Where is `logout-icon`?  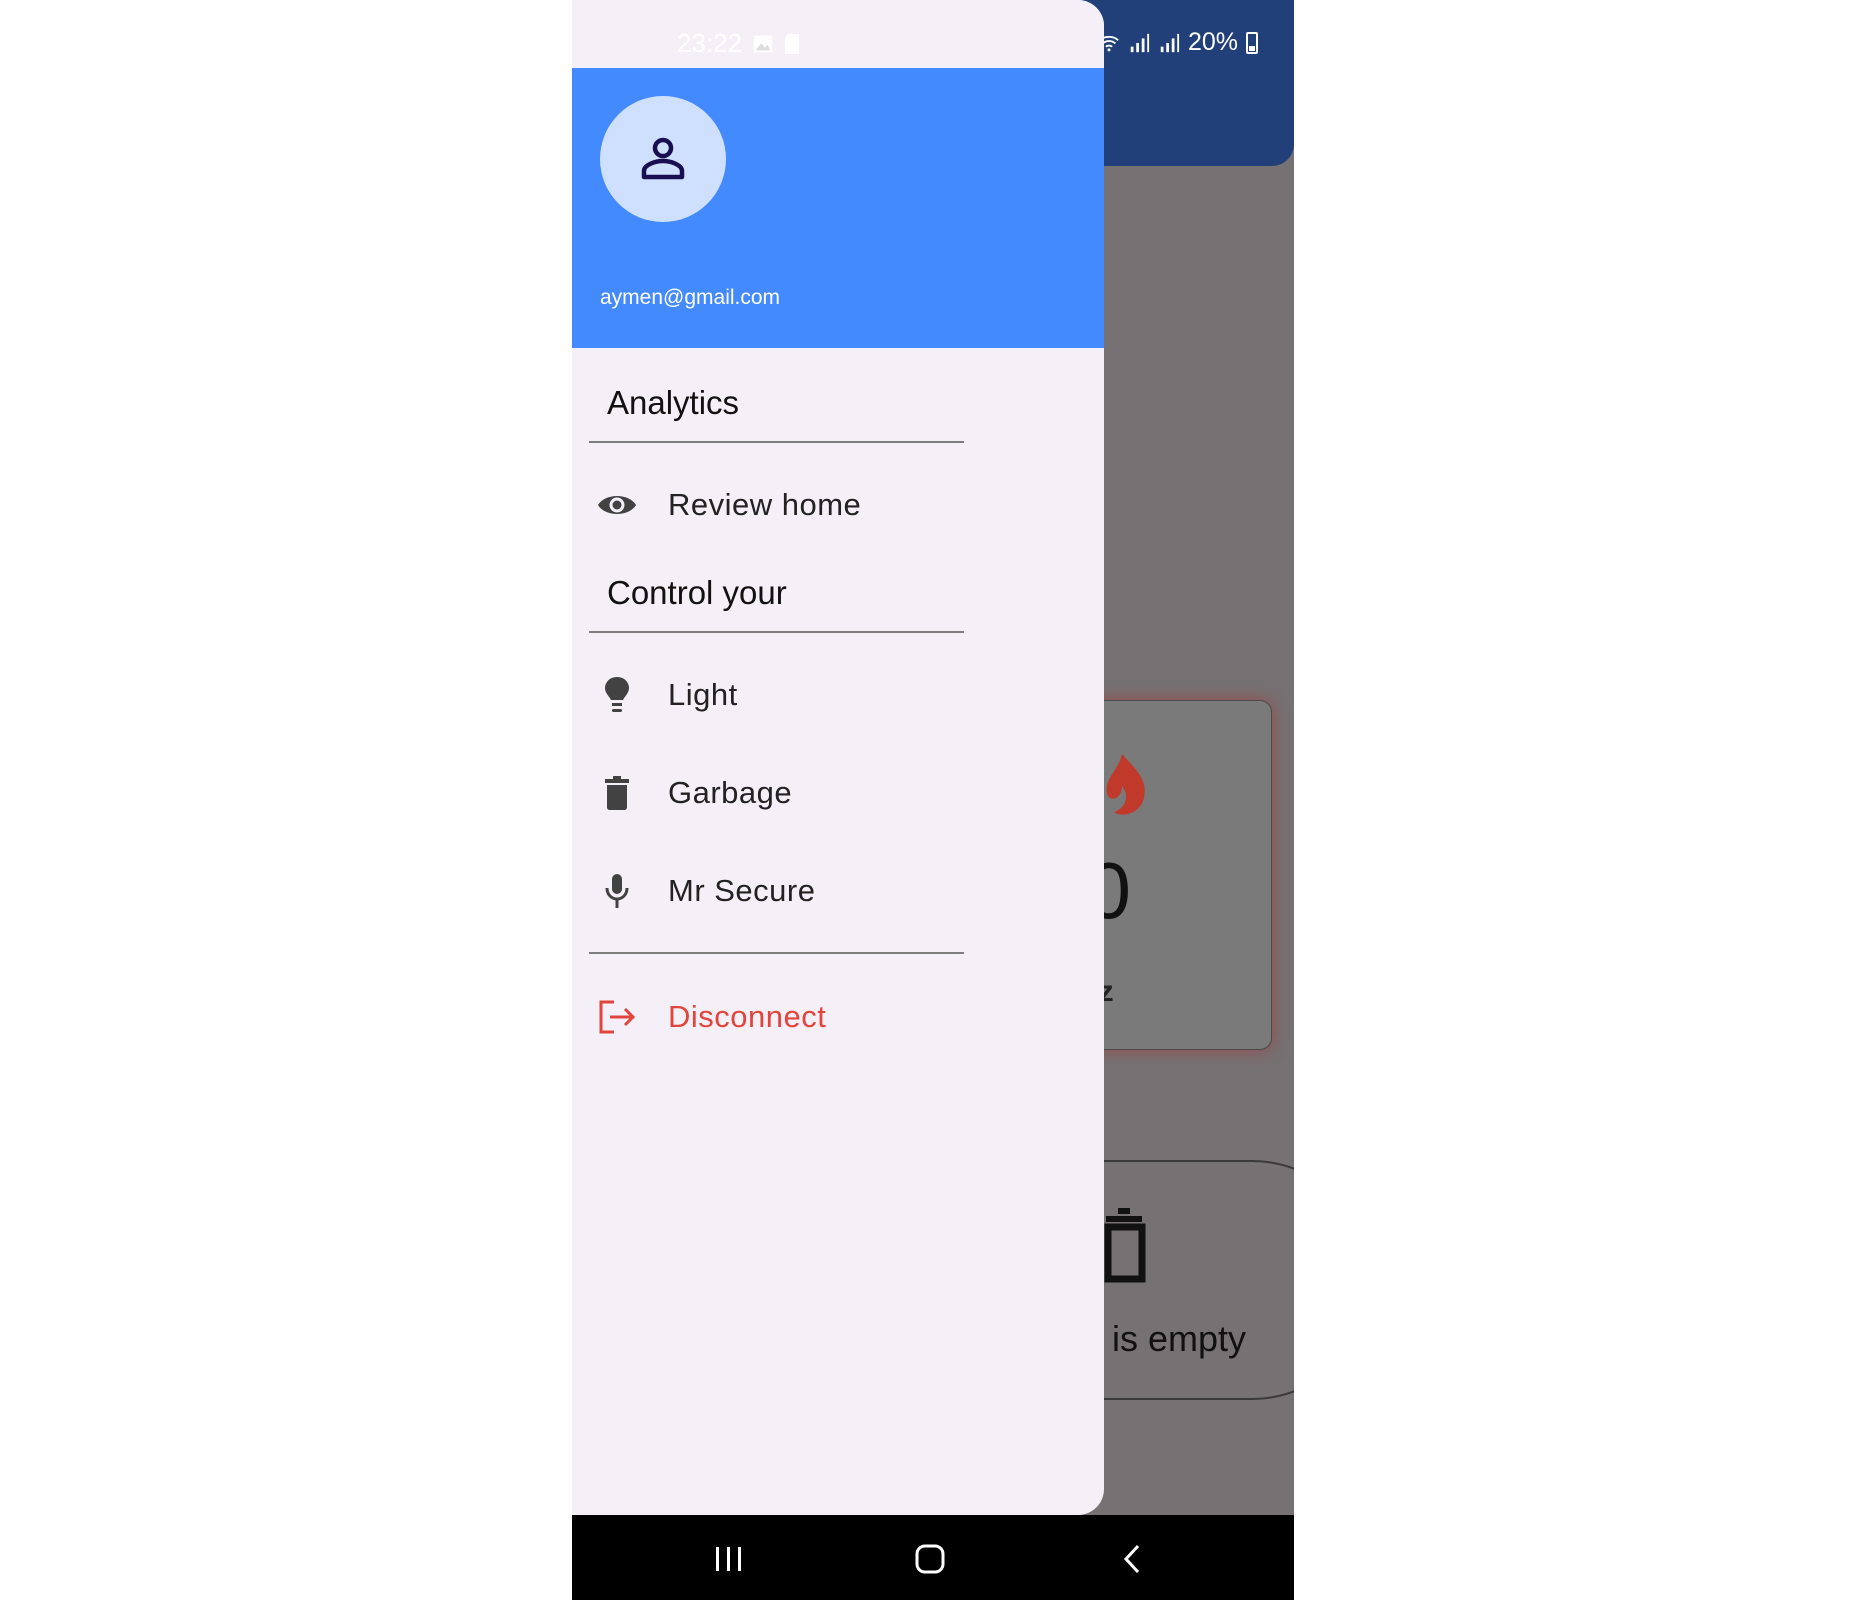
logout-icon is located at coordinates (617, 1017).